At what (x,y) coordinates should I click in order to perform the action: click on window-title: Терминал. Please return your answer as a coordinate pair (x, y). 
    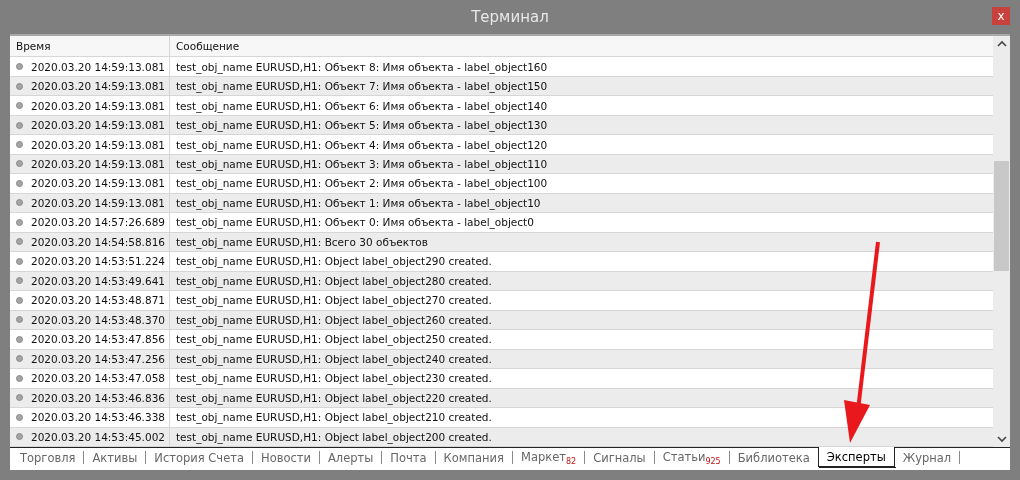
    Looking at the image, I should click on (510, 17).